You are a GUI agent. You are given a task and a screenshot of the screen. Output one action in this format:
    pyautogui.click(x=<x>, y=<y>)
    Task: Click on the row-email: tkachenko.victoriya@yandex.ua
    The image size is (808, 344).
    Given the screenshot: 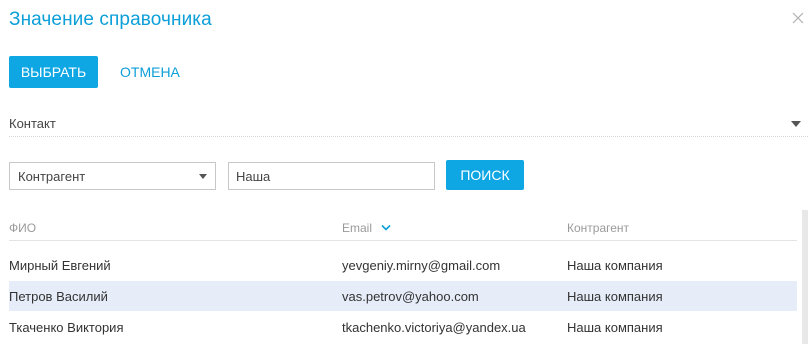 What is the action you would take?
    pyautogui.click(x=434, y=327)
    